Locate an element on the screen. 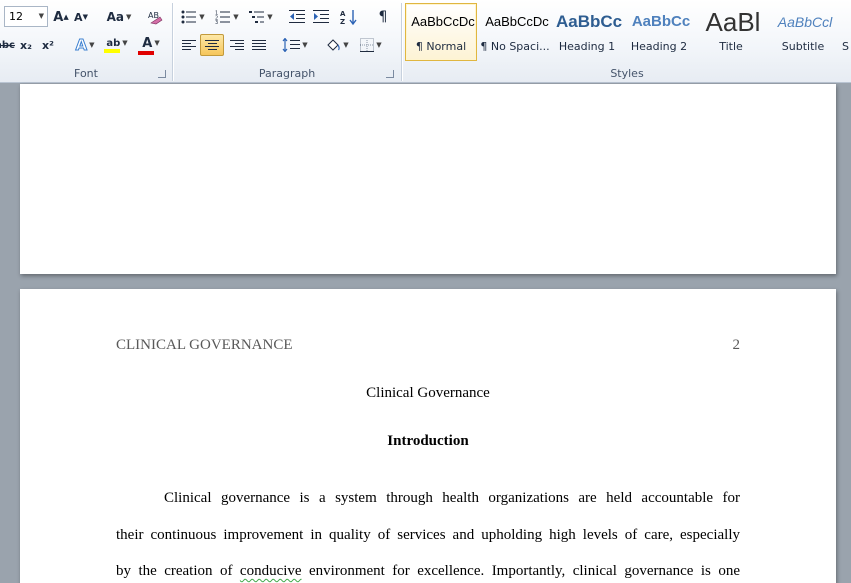 This screenshot has width=851, height=583. shading-button: ▼ is located at coordinates (337, 45).